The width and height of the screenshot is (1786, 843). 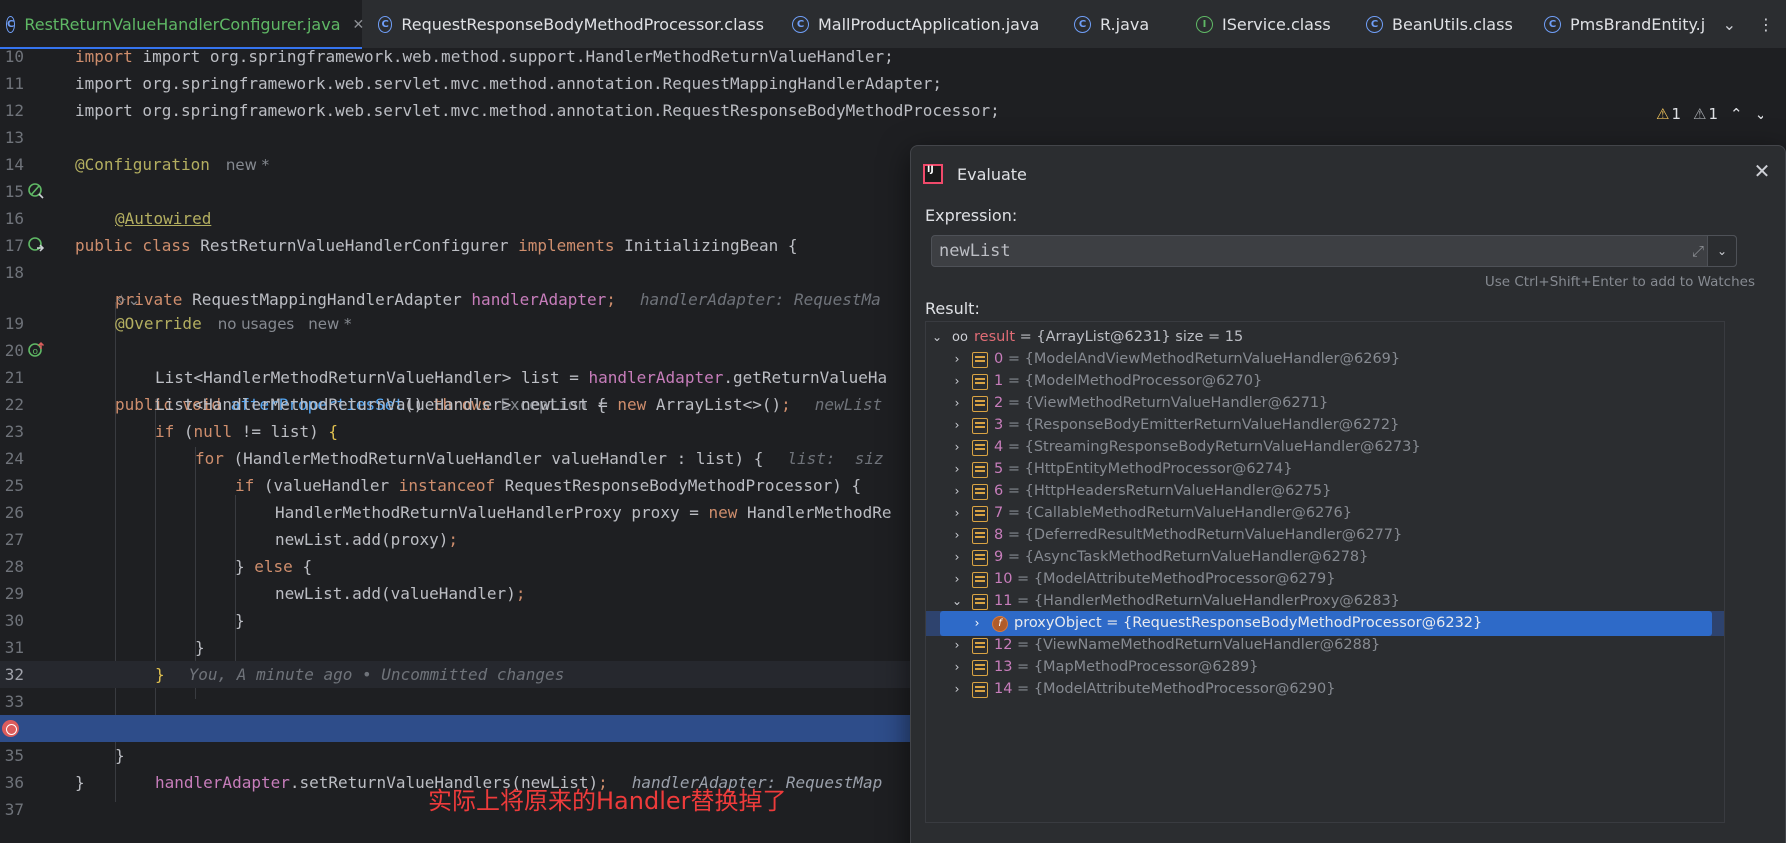 What do you see at coordinates (1619, 282) in the screenshot?
I see `watches-hint: Use Ctrl+Shift+Enter to add to Watches` at bounding box center [1619, 282].